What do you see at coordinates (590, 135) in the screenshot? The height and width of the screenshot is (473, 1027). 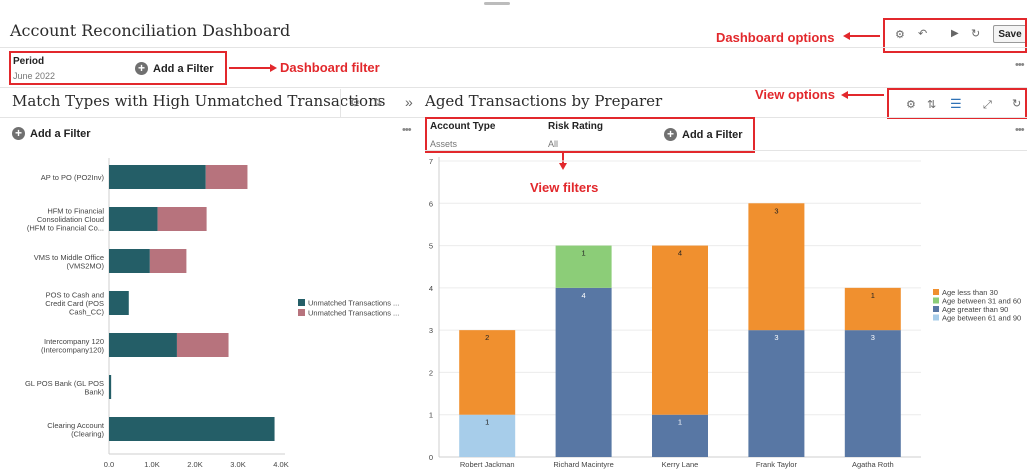 I see `view-filters-highlight` at bounding box center [590, 135].